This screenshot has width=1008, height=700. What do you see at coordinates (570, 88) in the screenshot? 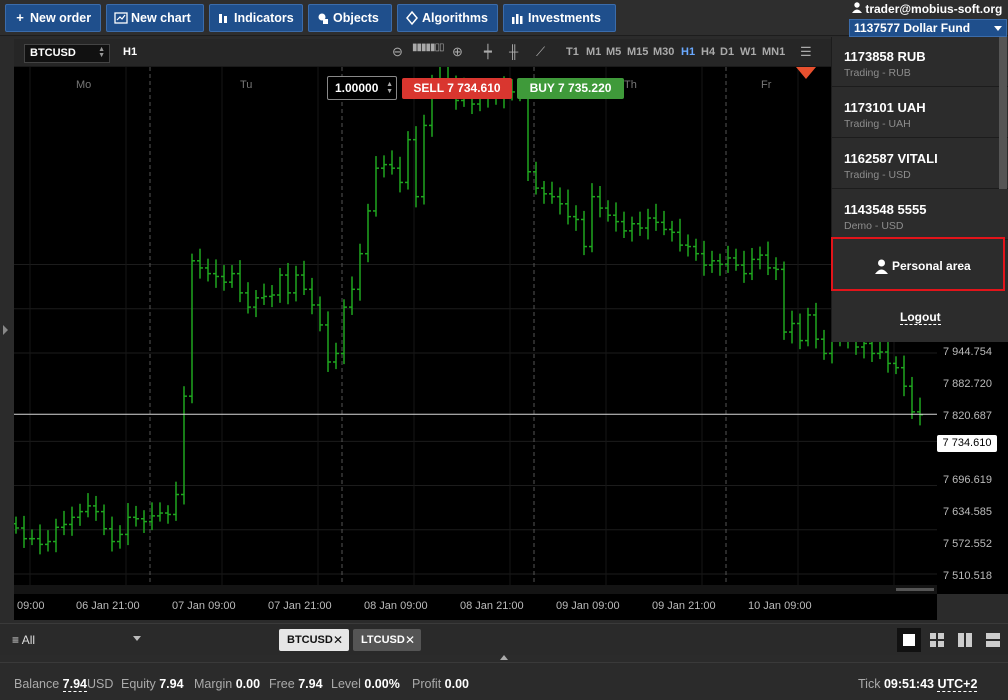
I see `buy-button: BUY 7 735.220` at bounding box center [570, 88].